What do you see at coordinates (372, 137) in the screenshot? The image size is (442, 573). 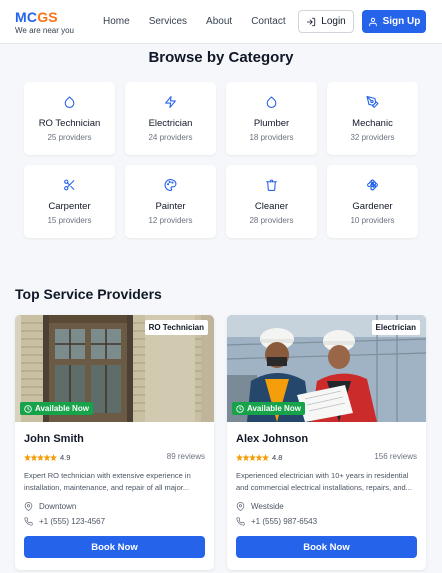 I see `category-count: 32 providers` at bounding box center [372, 137].